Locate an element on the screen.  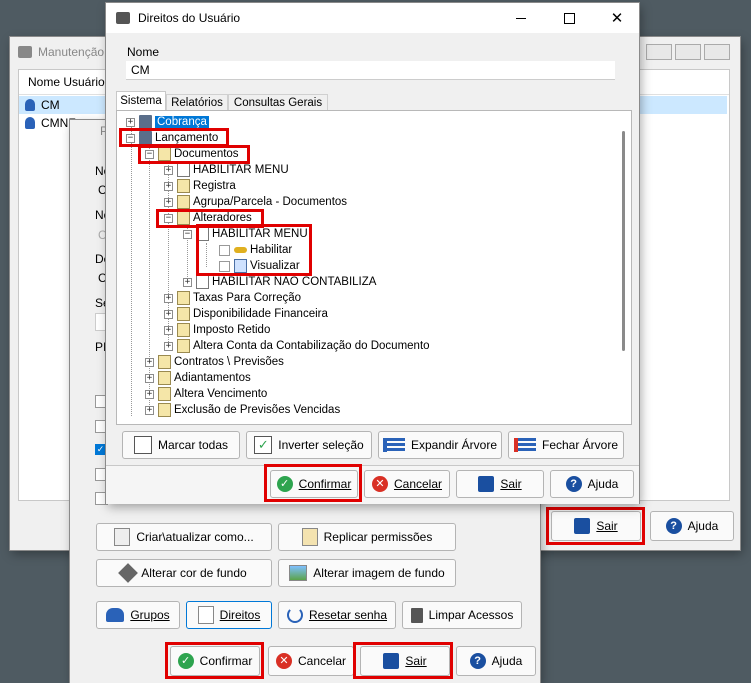
tree-node-registra: + Registra is located at coordinates (200, 186).